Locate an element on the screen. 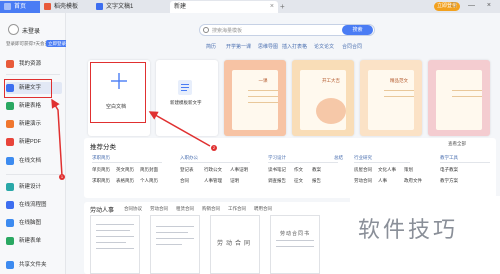  template-tab: 租赁合同 is located at coordinates (185, 209).